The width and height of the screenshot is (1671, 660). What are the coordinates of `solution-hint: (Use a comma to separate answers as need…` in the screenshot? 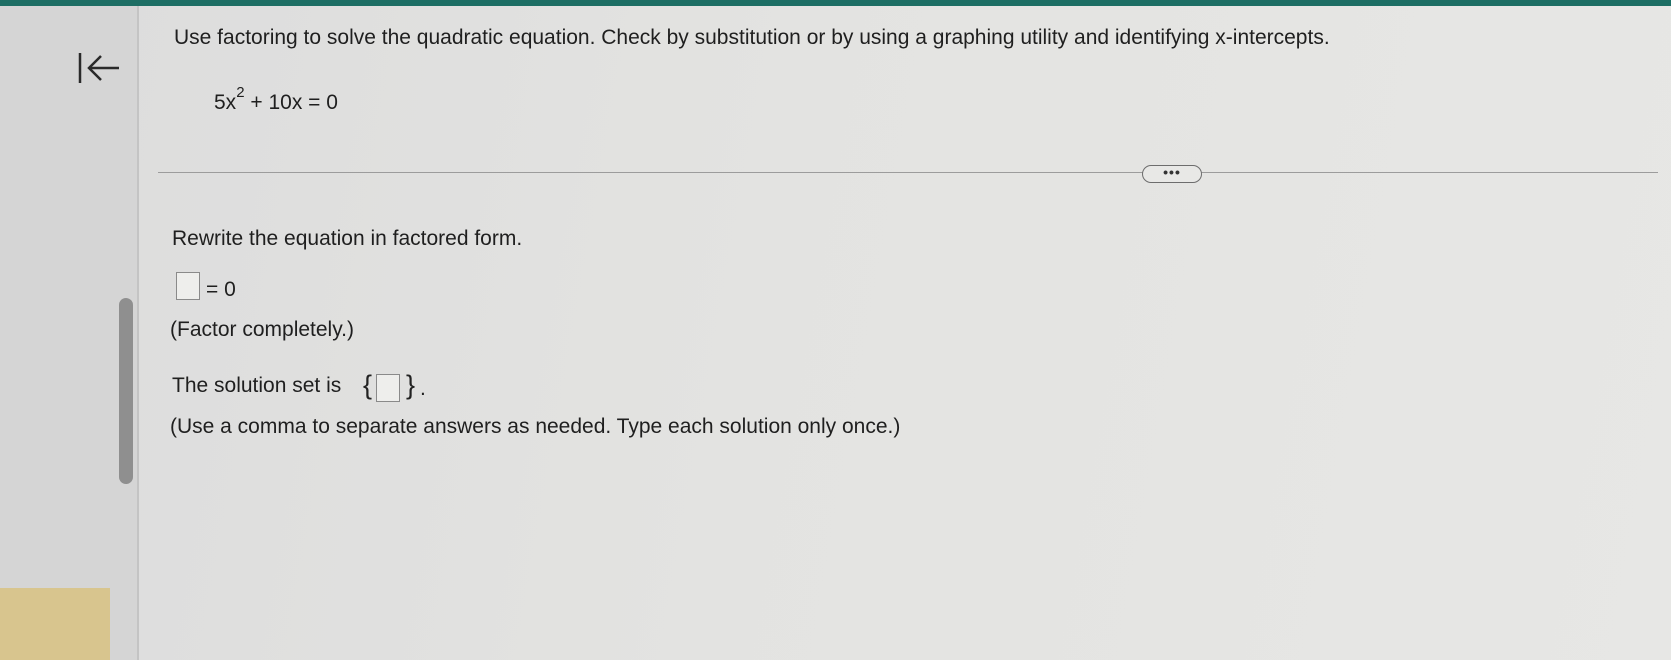 It's located at (535, 426).